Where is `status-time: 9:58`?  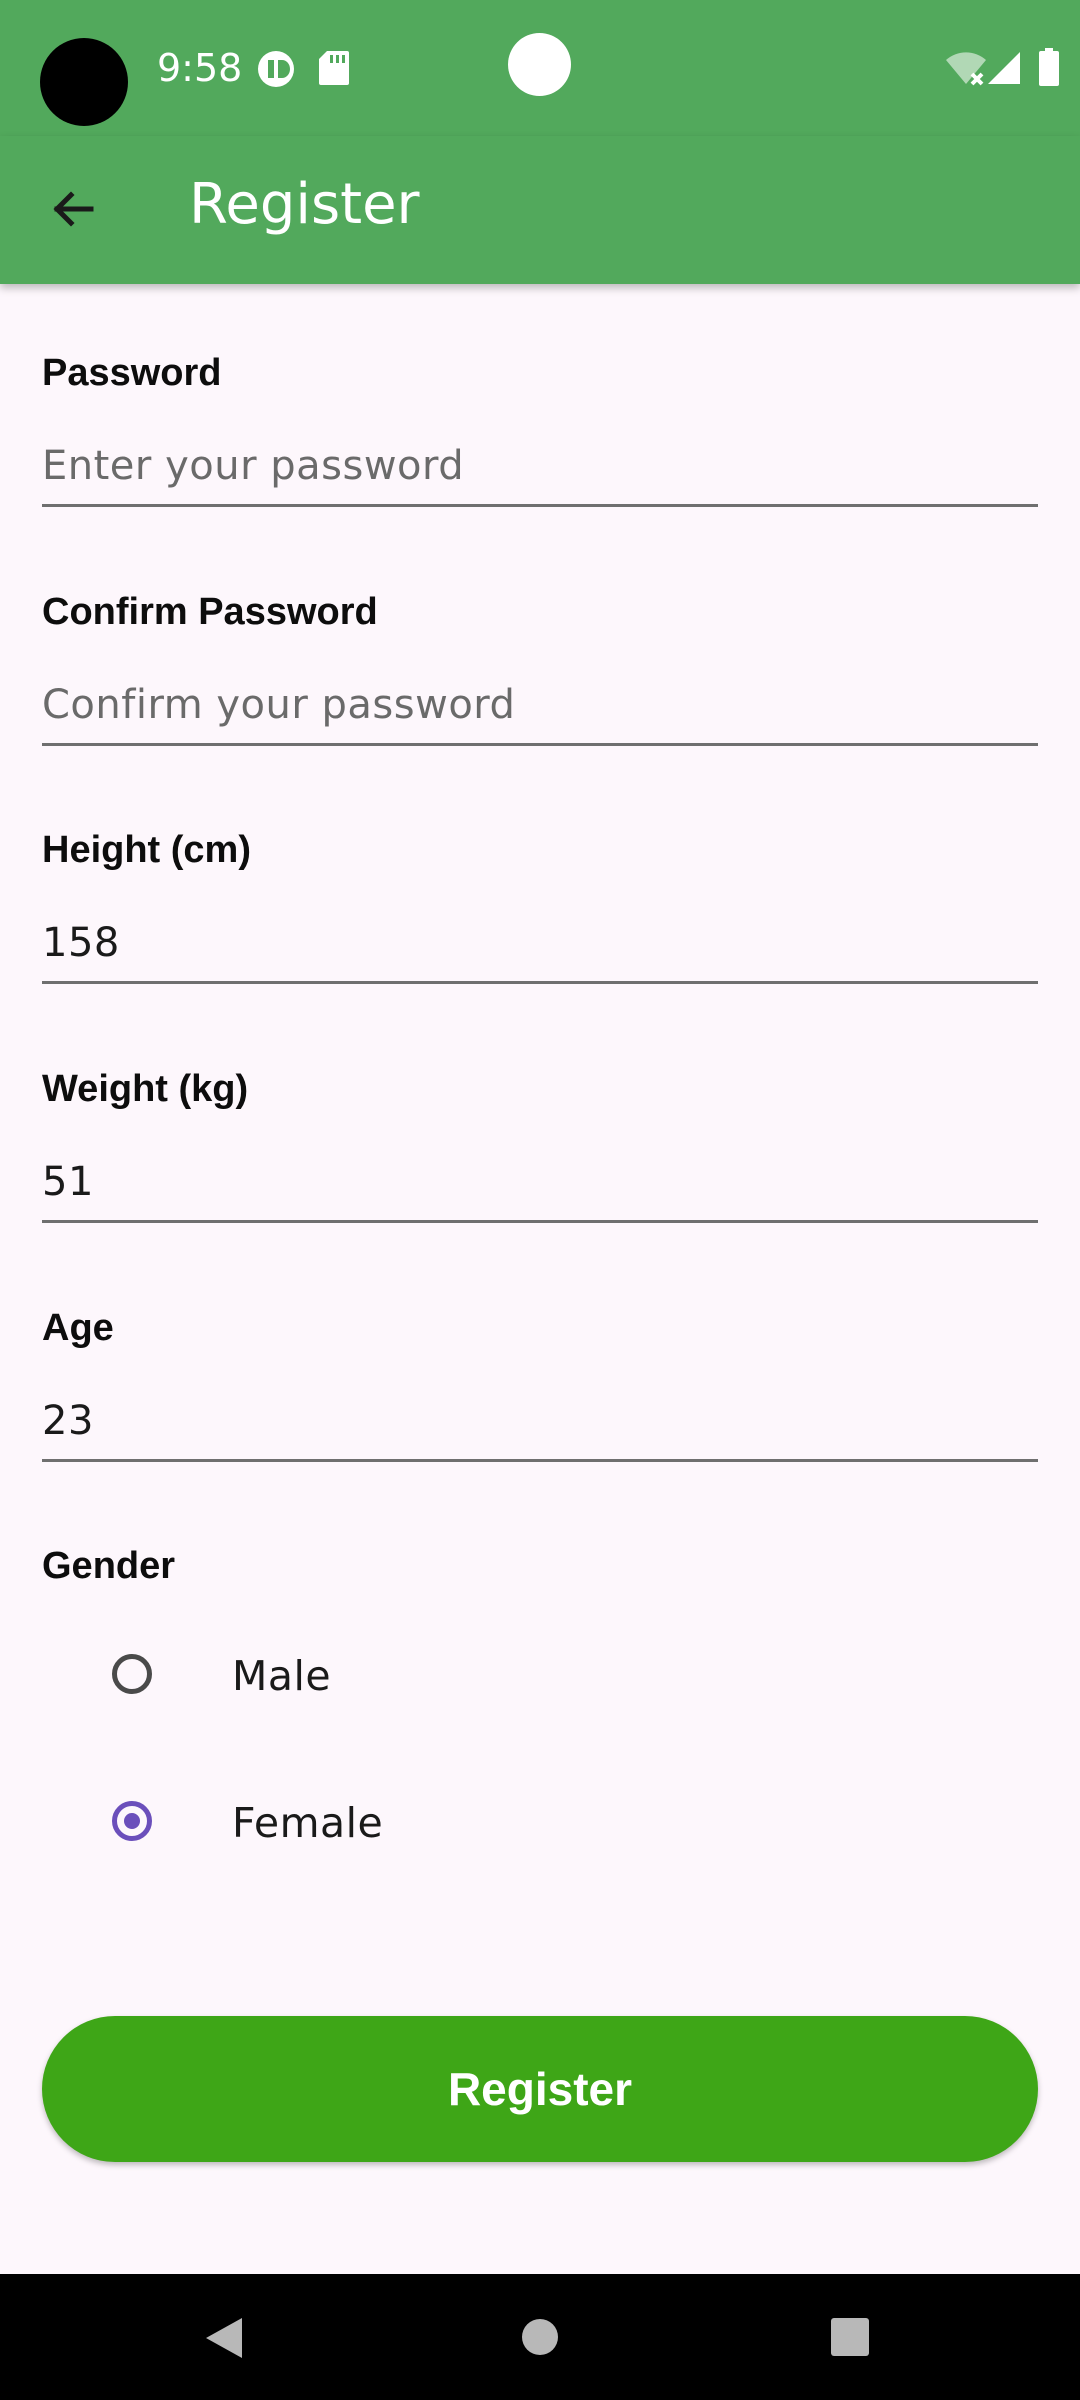 status-time: 9:58 is located at coordinates (200, 68).